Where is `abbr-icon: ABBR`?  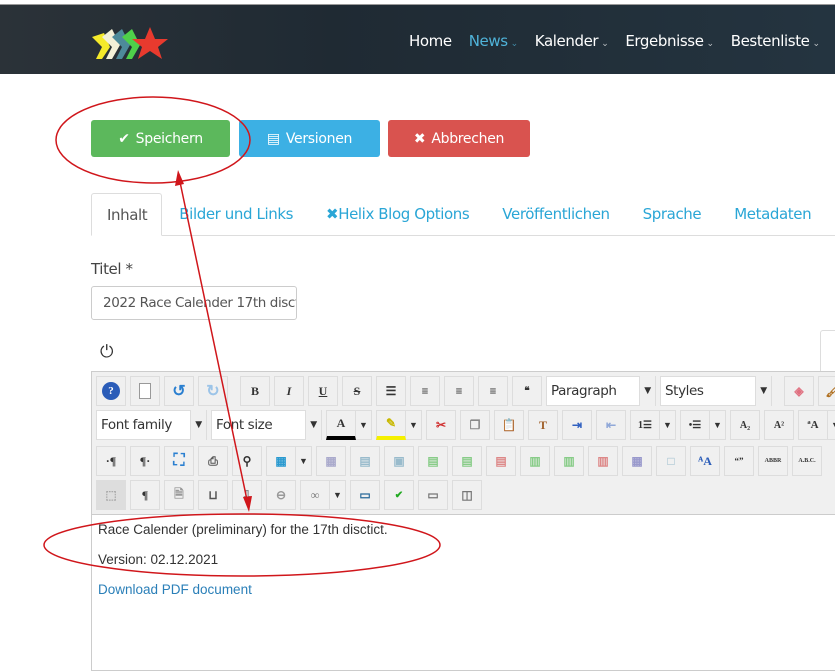
abbr-icon: ABBR is located at coordinates (773, 461).